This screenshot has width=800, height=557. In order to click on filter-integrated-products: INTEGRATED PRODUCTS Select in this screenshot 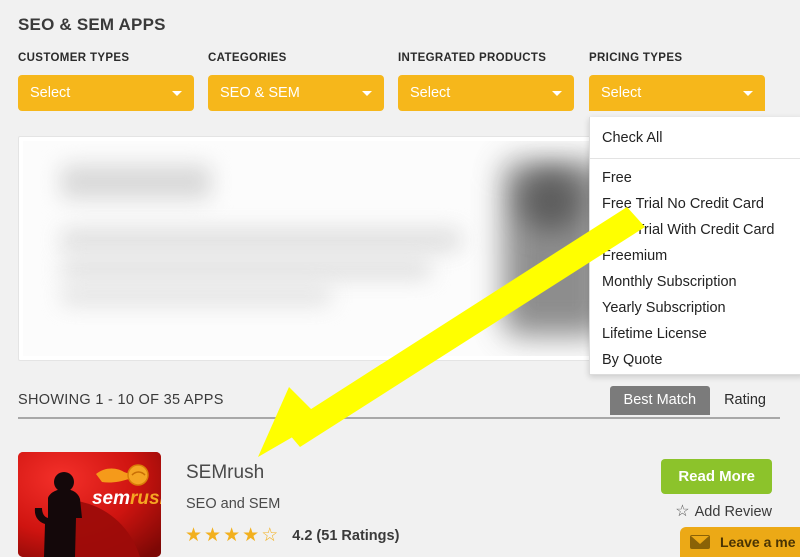, I will do `click(486, 81)`.